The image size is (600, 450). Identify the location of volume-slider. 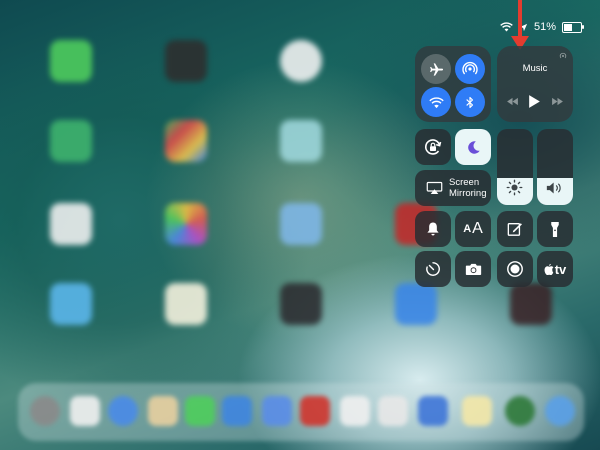
(555, 167).